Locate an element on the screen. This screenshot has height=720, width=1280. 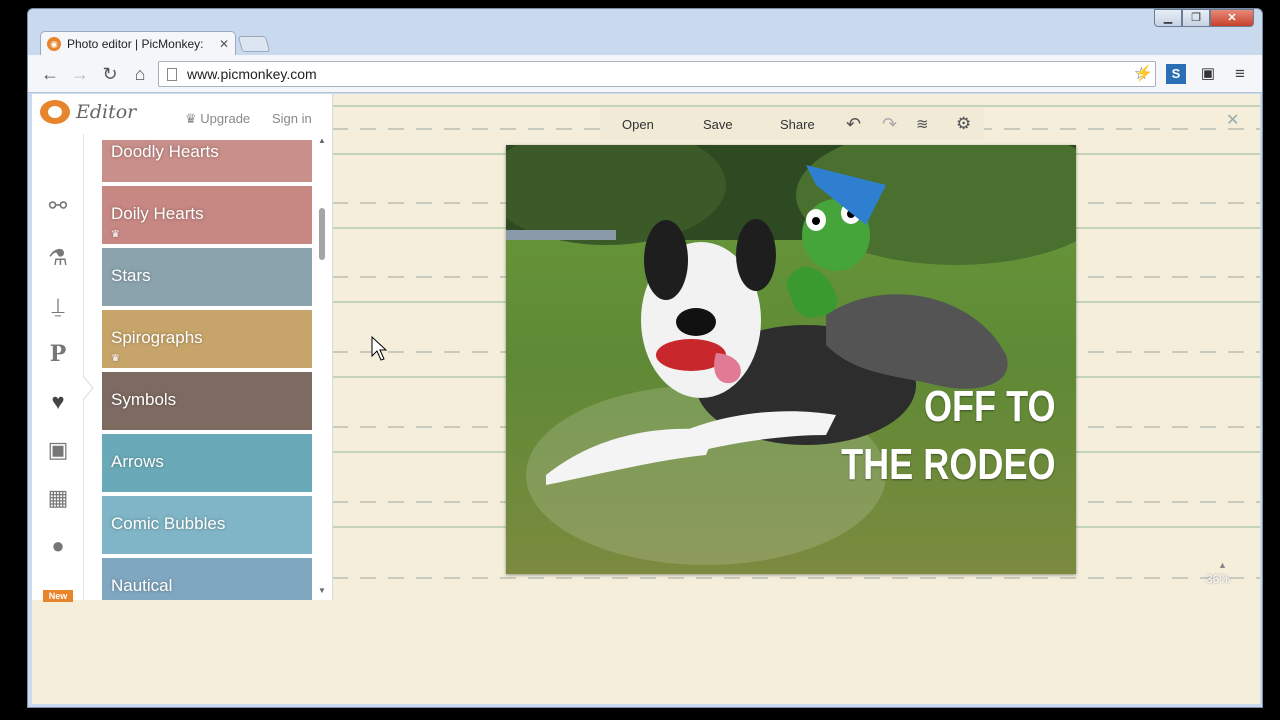
lightning-extension-icon: ⚡ is located at coordinates (1144, 74).